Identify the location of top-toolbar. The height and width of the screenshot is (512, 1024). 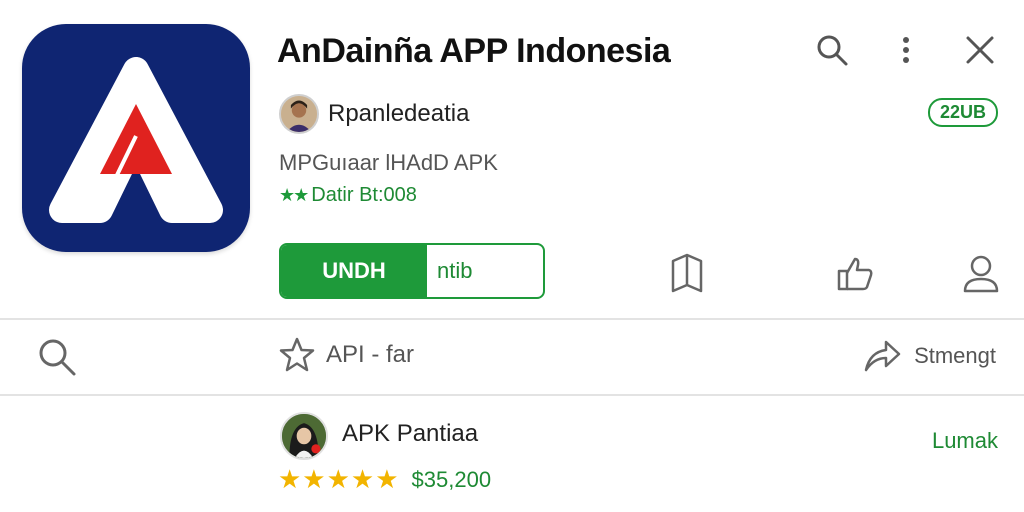
(906, 50).